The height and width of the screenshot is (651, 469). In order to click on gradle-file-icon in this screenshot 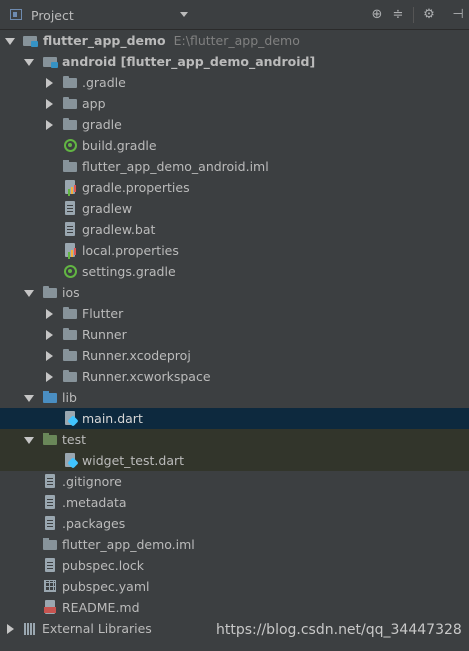, I will do `click(70, 271)`.